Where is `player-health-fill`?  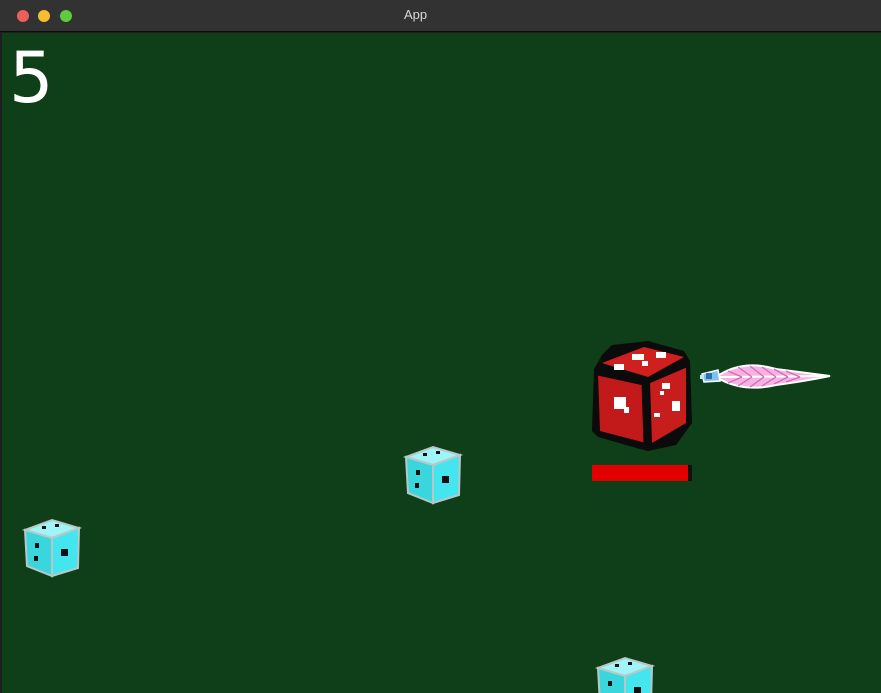
player-health-fill is located at coordinates (640, 473).